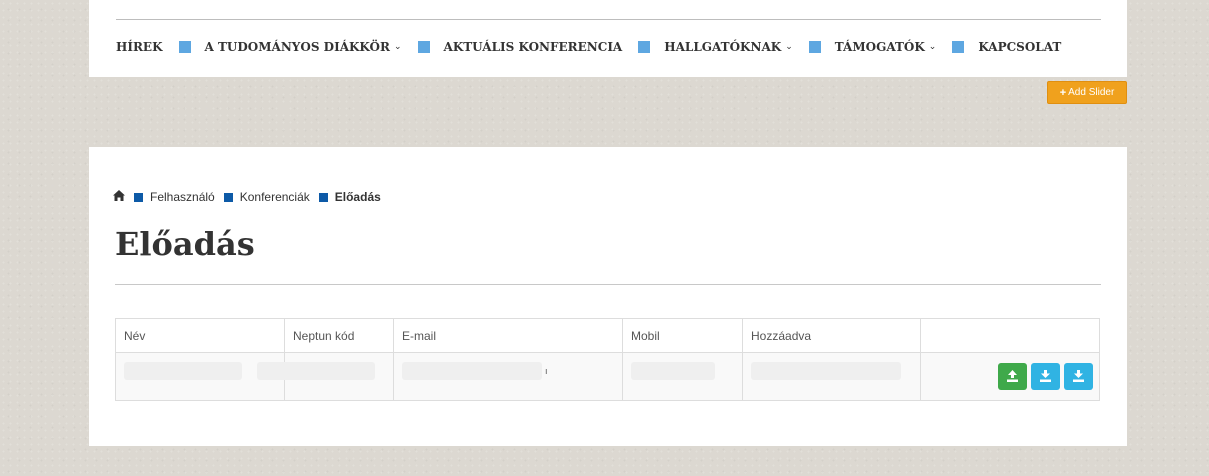  What do you see at coordinates (200, 335) in the screenshot?
I see `column-header-nev: Név` at bounding box center [200, 335].